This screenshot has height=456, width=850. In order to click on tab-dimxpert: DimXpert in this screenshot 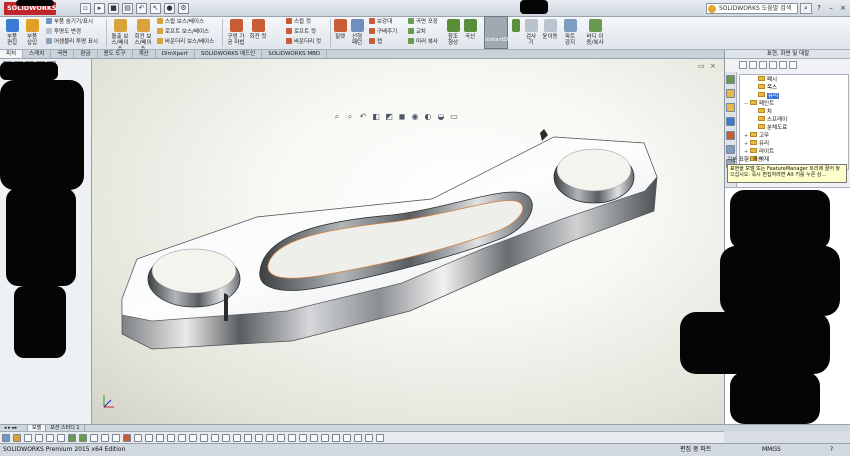, I will do `click(175, 54)`.